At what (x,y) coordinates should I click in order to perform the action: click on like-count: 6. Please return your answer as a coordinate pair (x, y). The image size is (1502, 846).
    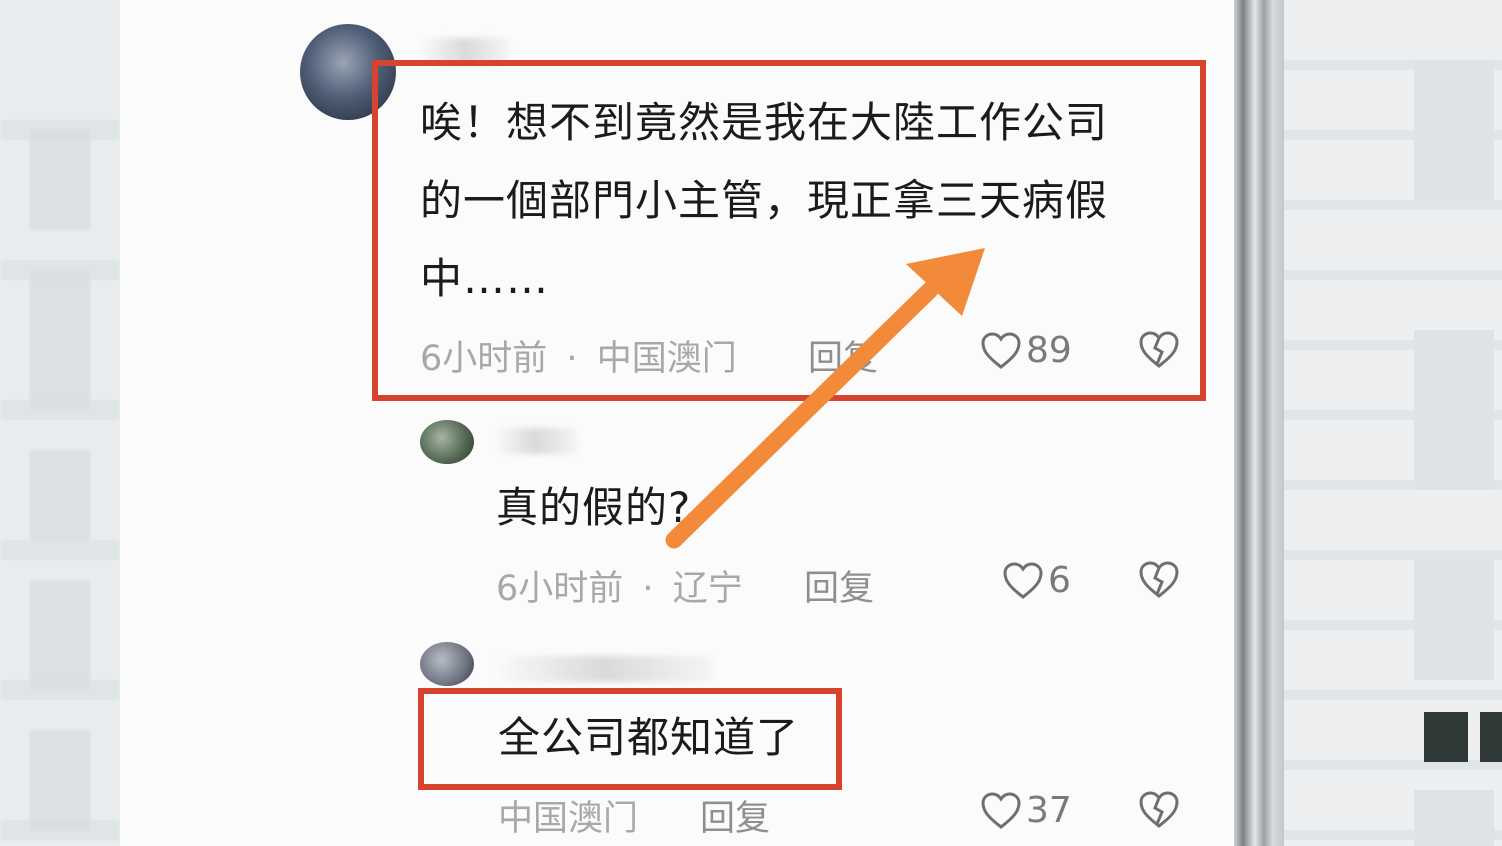
    Looking at the image, I should click on (1059, 580).